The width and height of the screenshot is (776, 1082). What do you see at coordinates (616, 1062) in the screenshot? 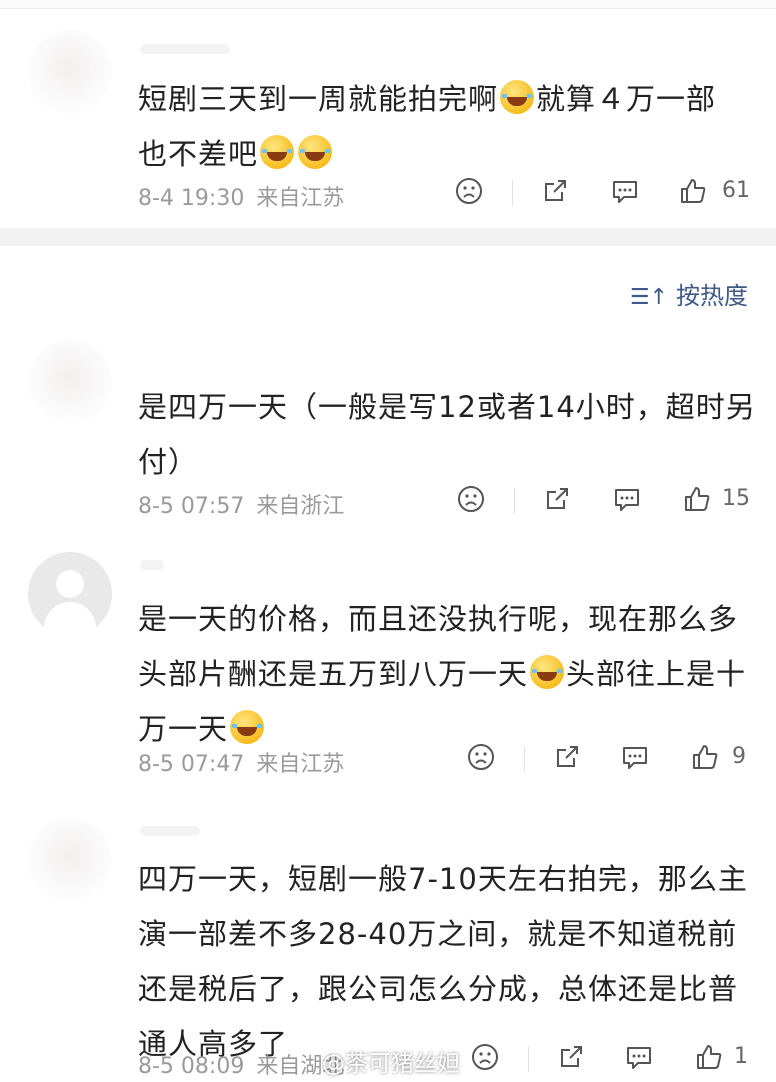
I see `comment-actions: 1` at bounding box center [616, 1062].